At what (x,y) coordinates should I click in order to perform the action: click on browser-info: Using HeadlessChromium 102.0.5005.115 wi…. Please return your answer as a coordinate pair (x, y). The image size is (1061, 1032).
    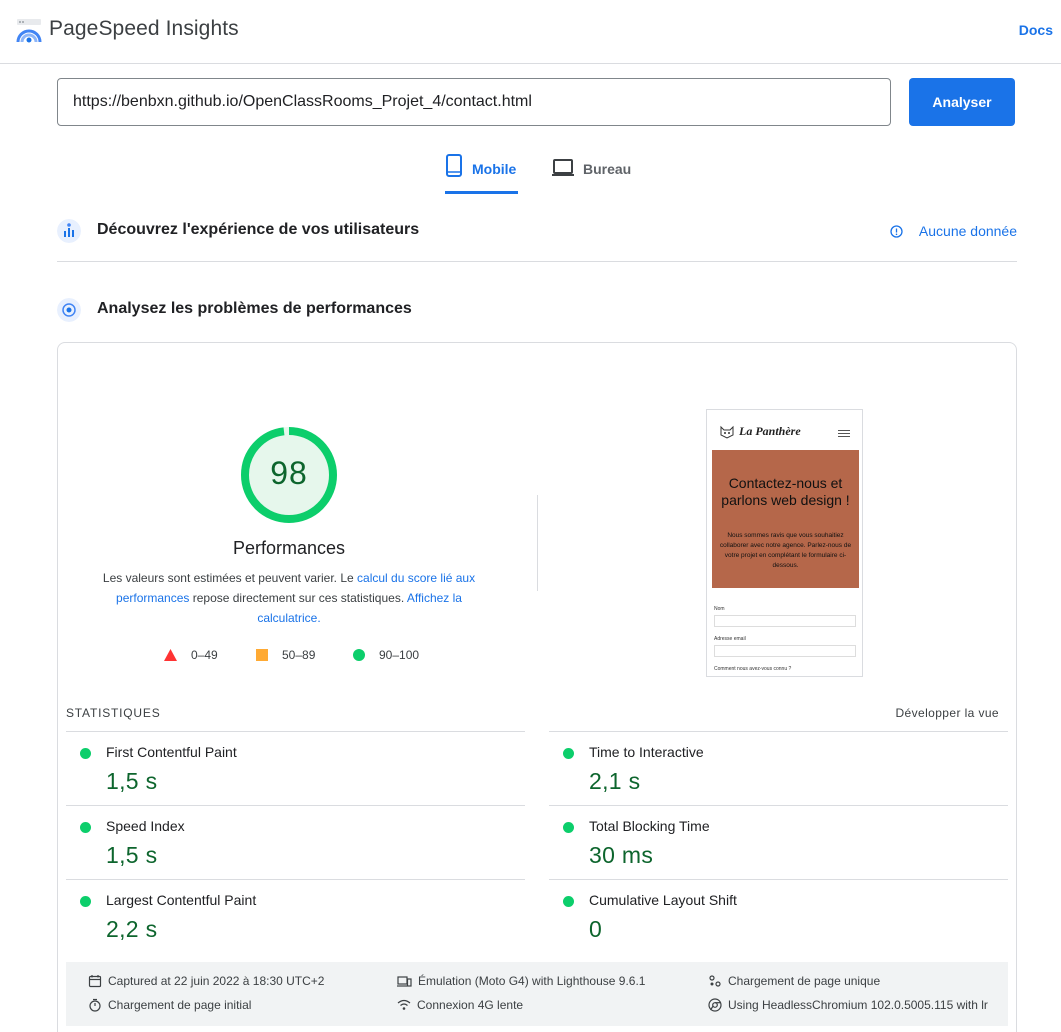
    Looking at the image, I should click on (848, 1005).